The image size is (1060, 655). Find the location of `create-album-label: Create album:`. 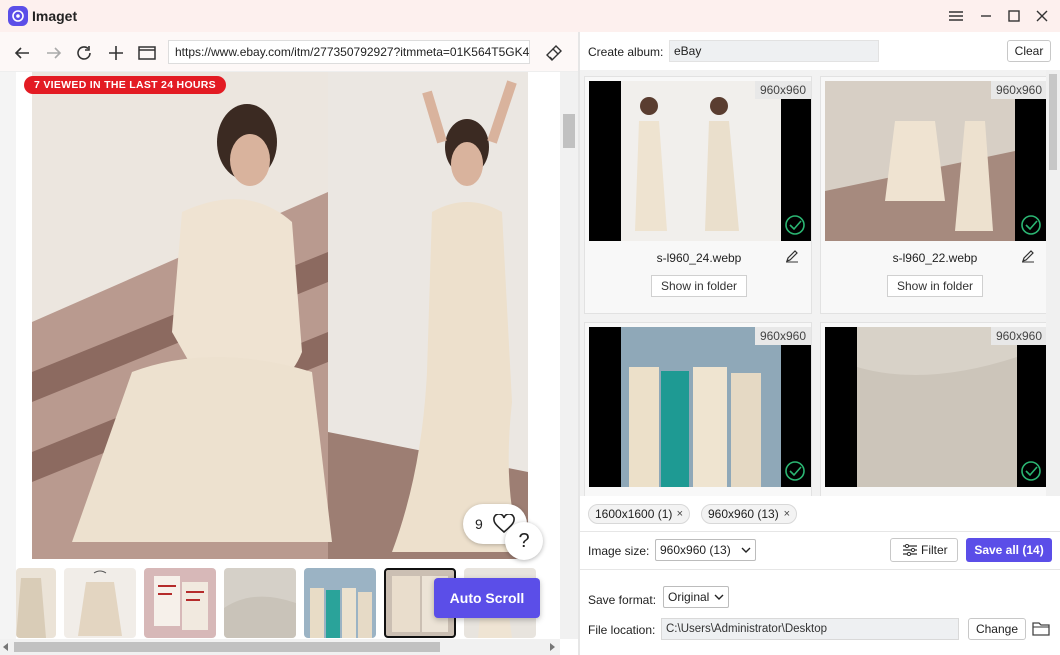

create-album-label: Create album: is located at coordinates (626, 52).